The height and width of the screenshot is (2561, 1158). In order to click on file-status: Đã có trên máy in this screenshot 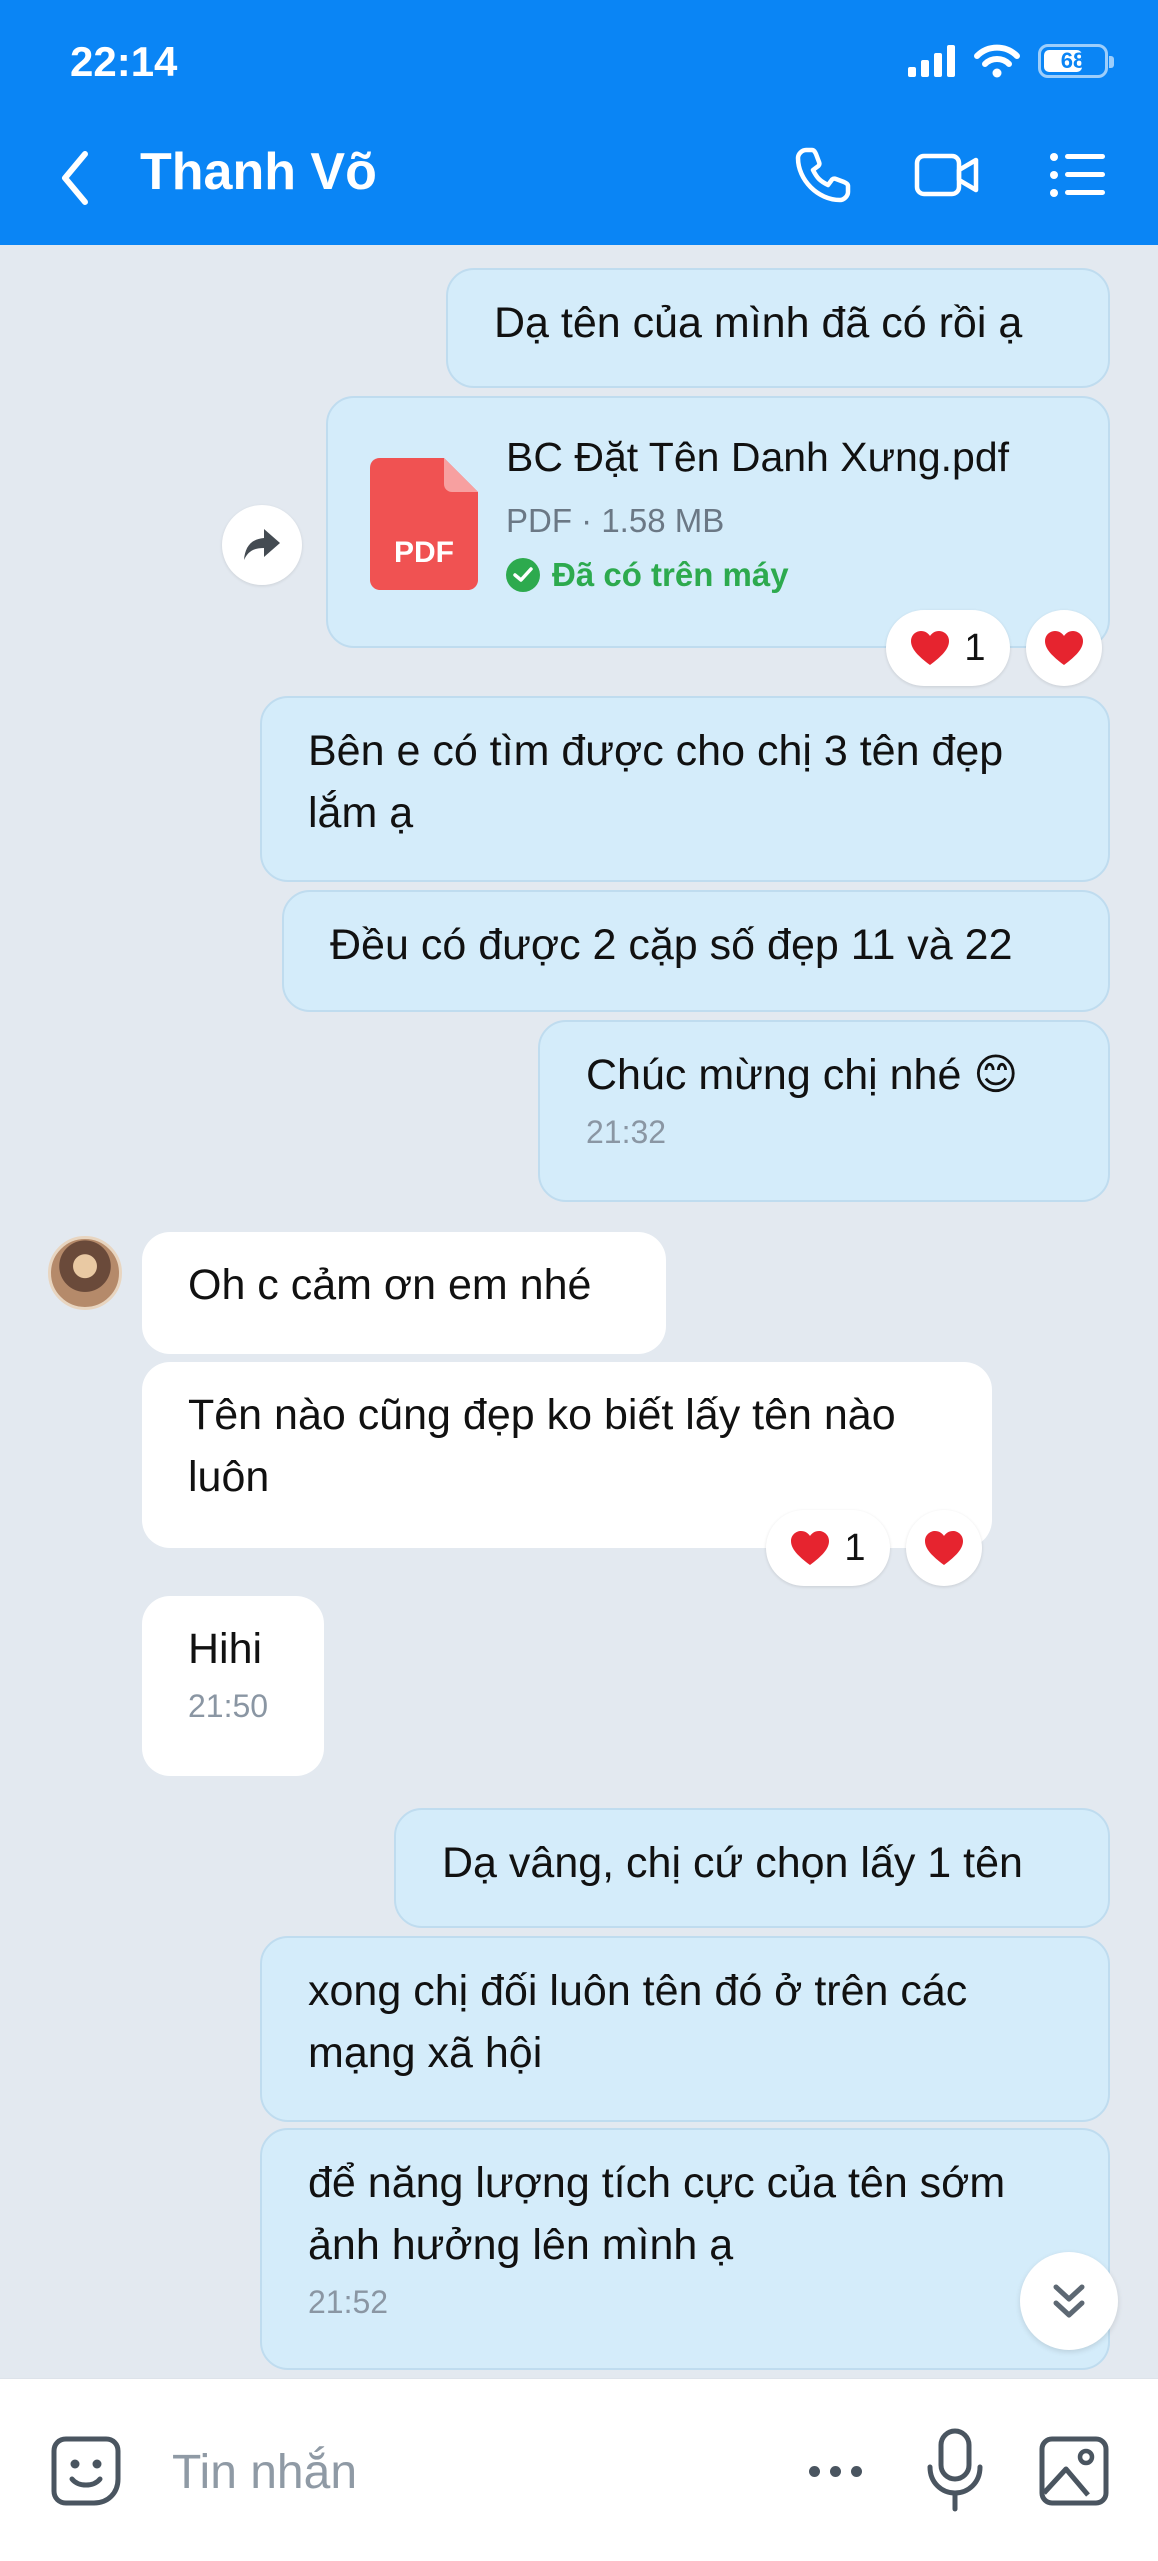, I will do `click(647, 575)`.